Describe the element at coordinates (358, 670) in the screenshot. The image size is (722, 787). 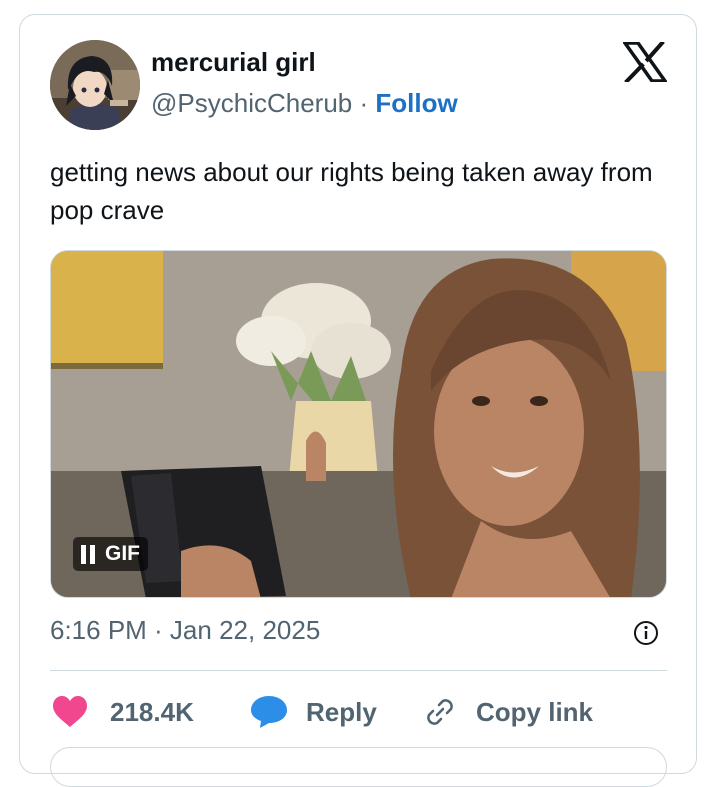
I see `divider` at that location.